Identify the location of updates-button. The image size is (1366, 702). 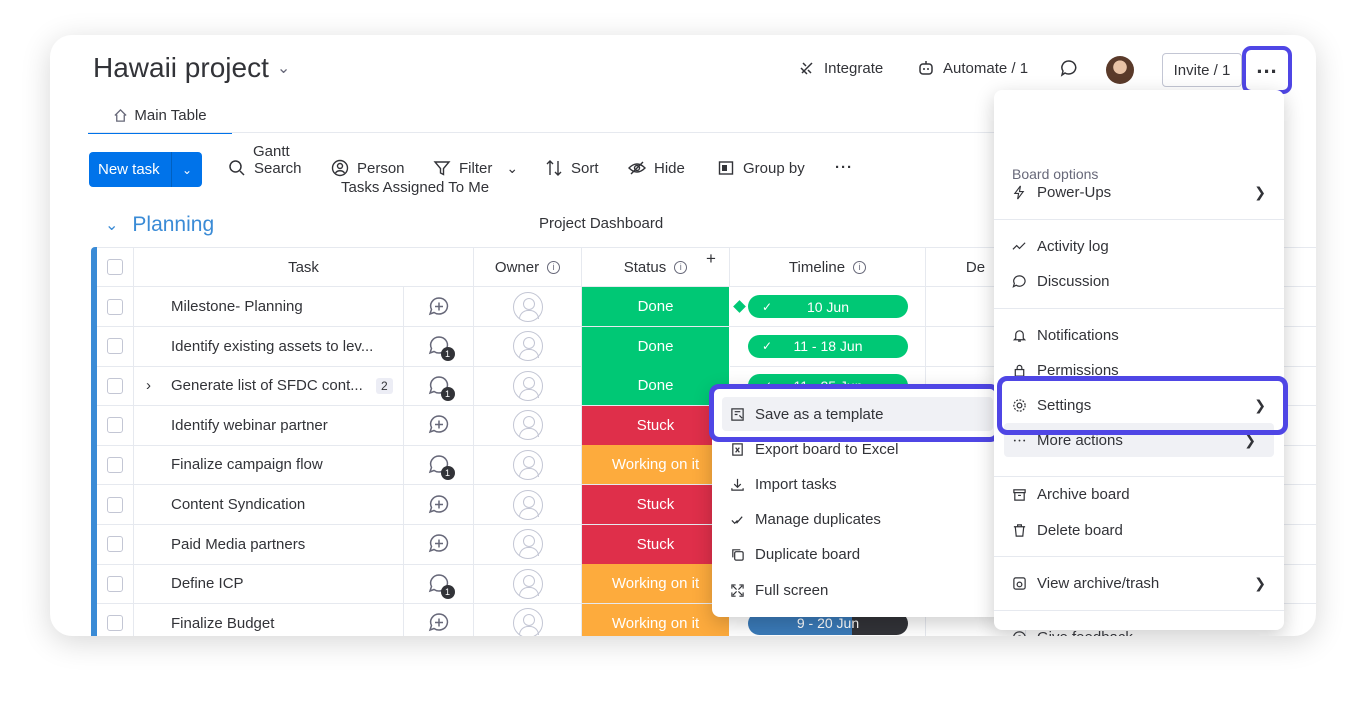
(1069, 68).